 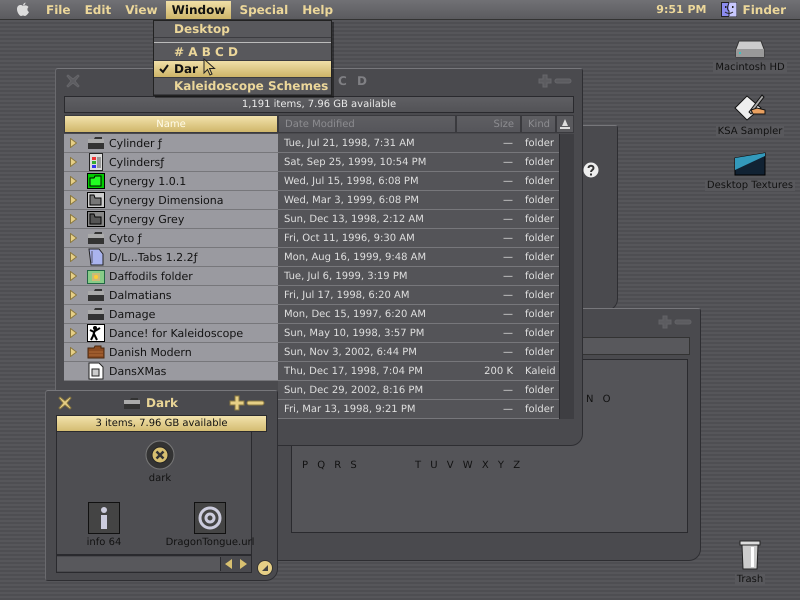 What do you see at coordinates (750, 579) in the screenshot?
I see `icon-label: Trash` at bounding box center [750, 579].